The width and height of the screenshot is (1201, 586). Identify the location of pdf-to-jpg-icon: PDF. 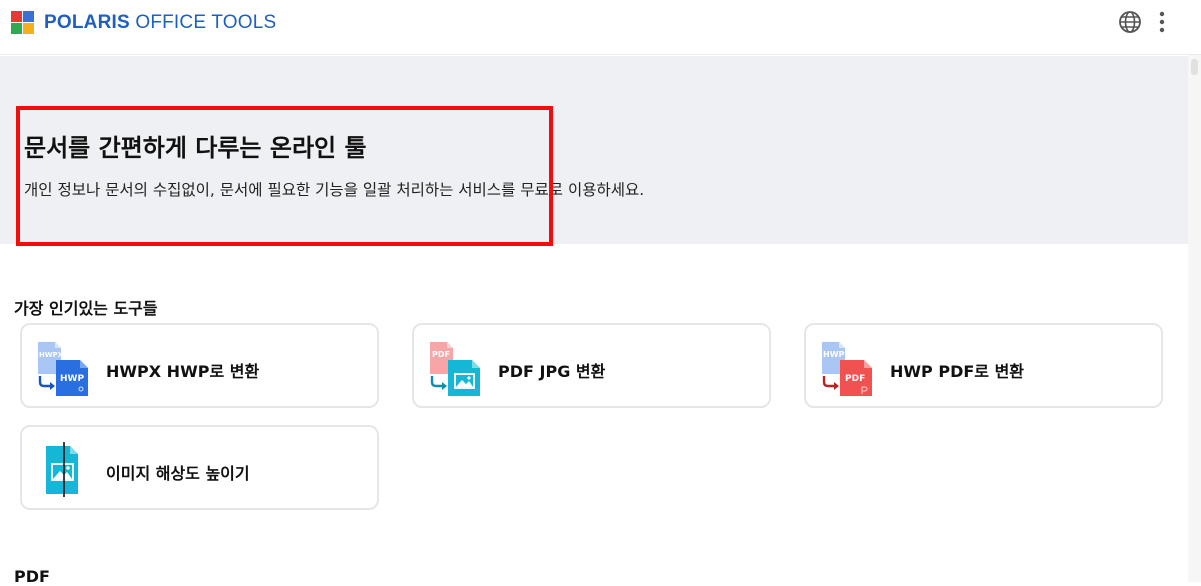
(455, 369).